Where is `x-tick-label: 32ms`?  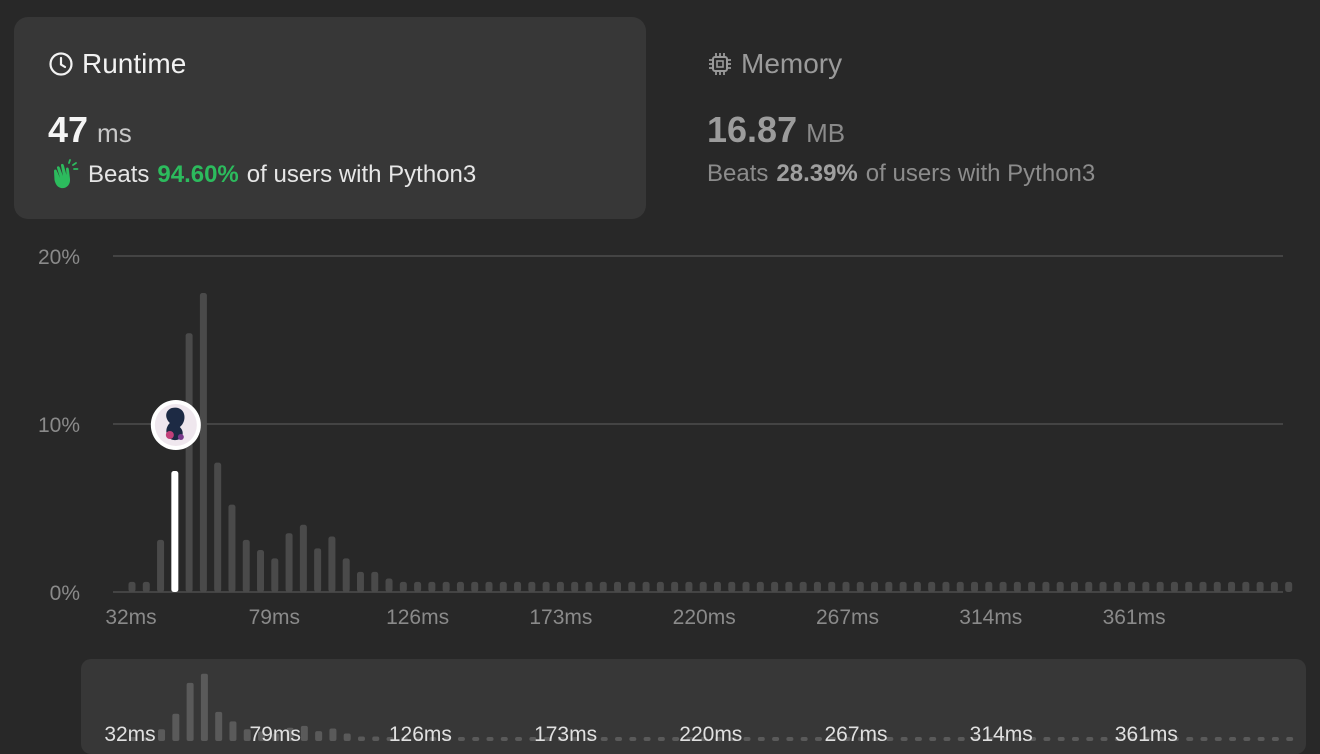 x-tick-label: 32ms is located at coordinates (130, 617).